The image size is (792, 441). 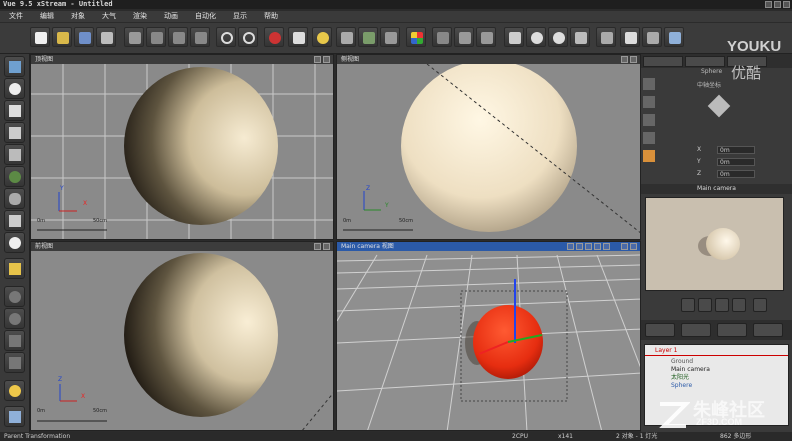 I want to click on object-box-button, so click(x=346, y=37).